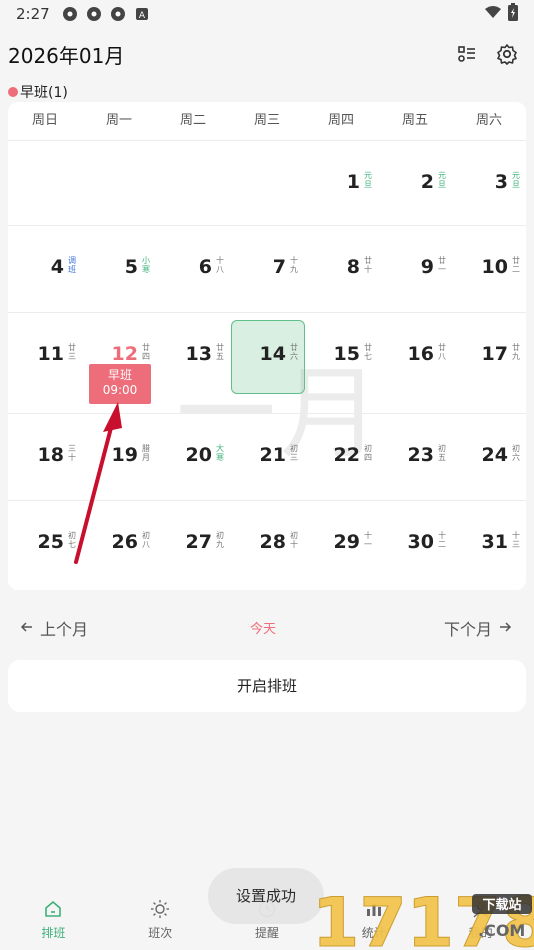 The width and height of the screenshot is (534, 950). What do you see at coordinates (44, 120) in the screenshot?
I see `weekday-label: 周日` at bounding box center [44, 120].